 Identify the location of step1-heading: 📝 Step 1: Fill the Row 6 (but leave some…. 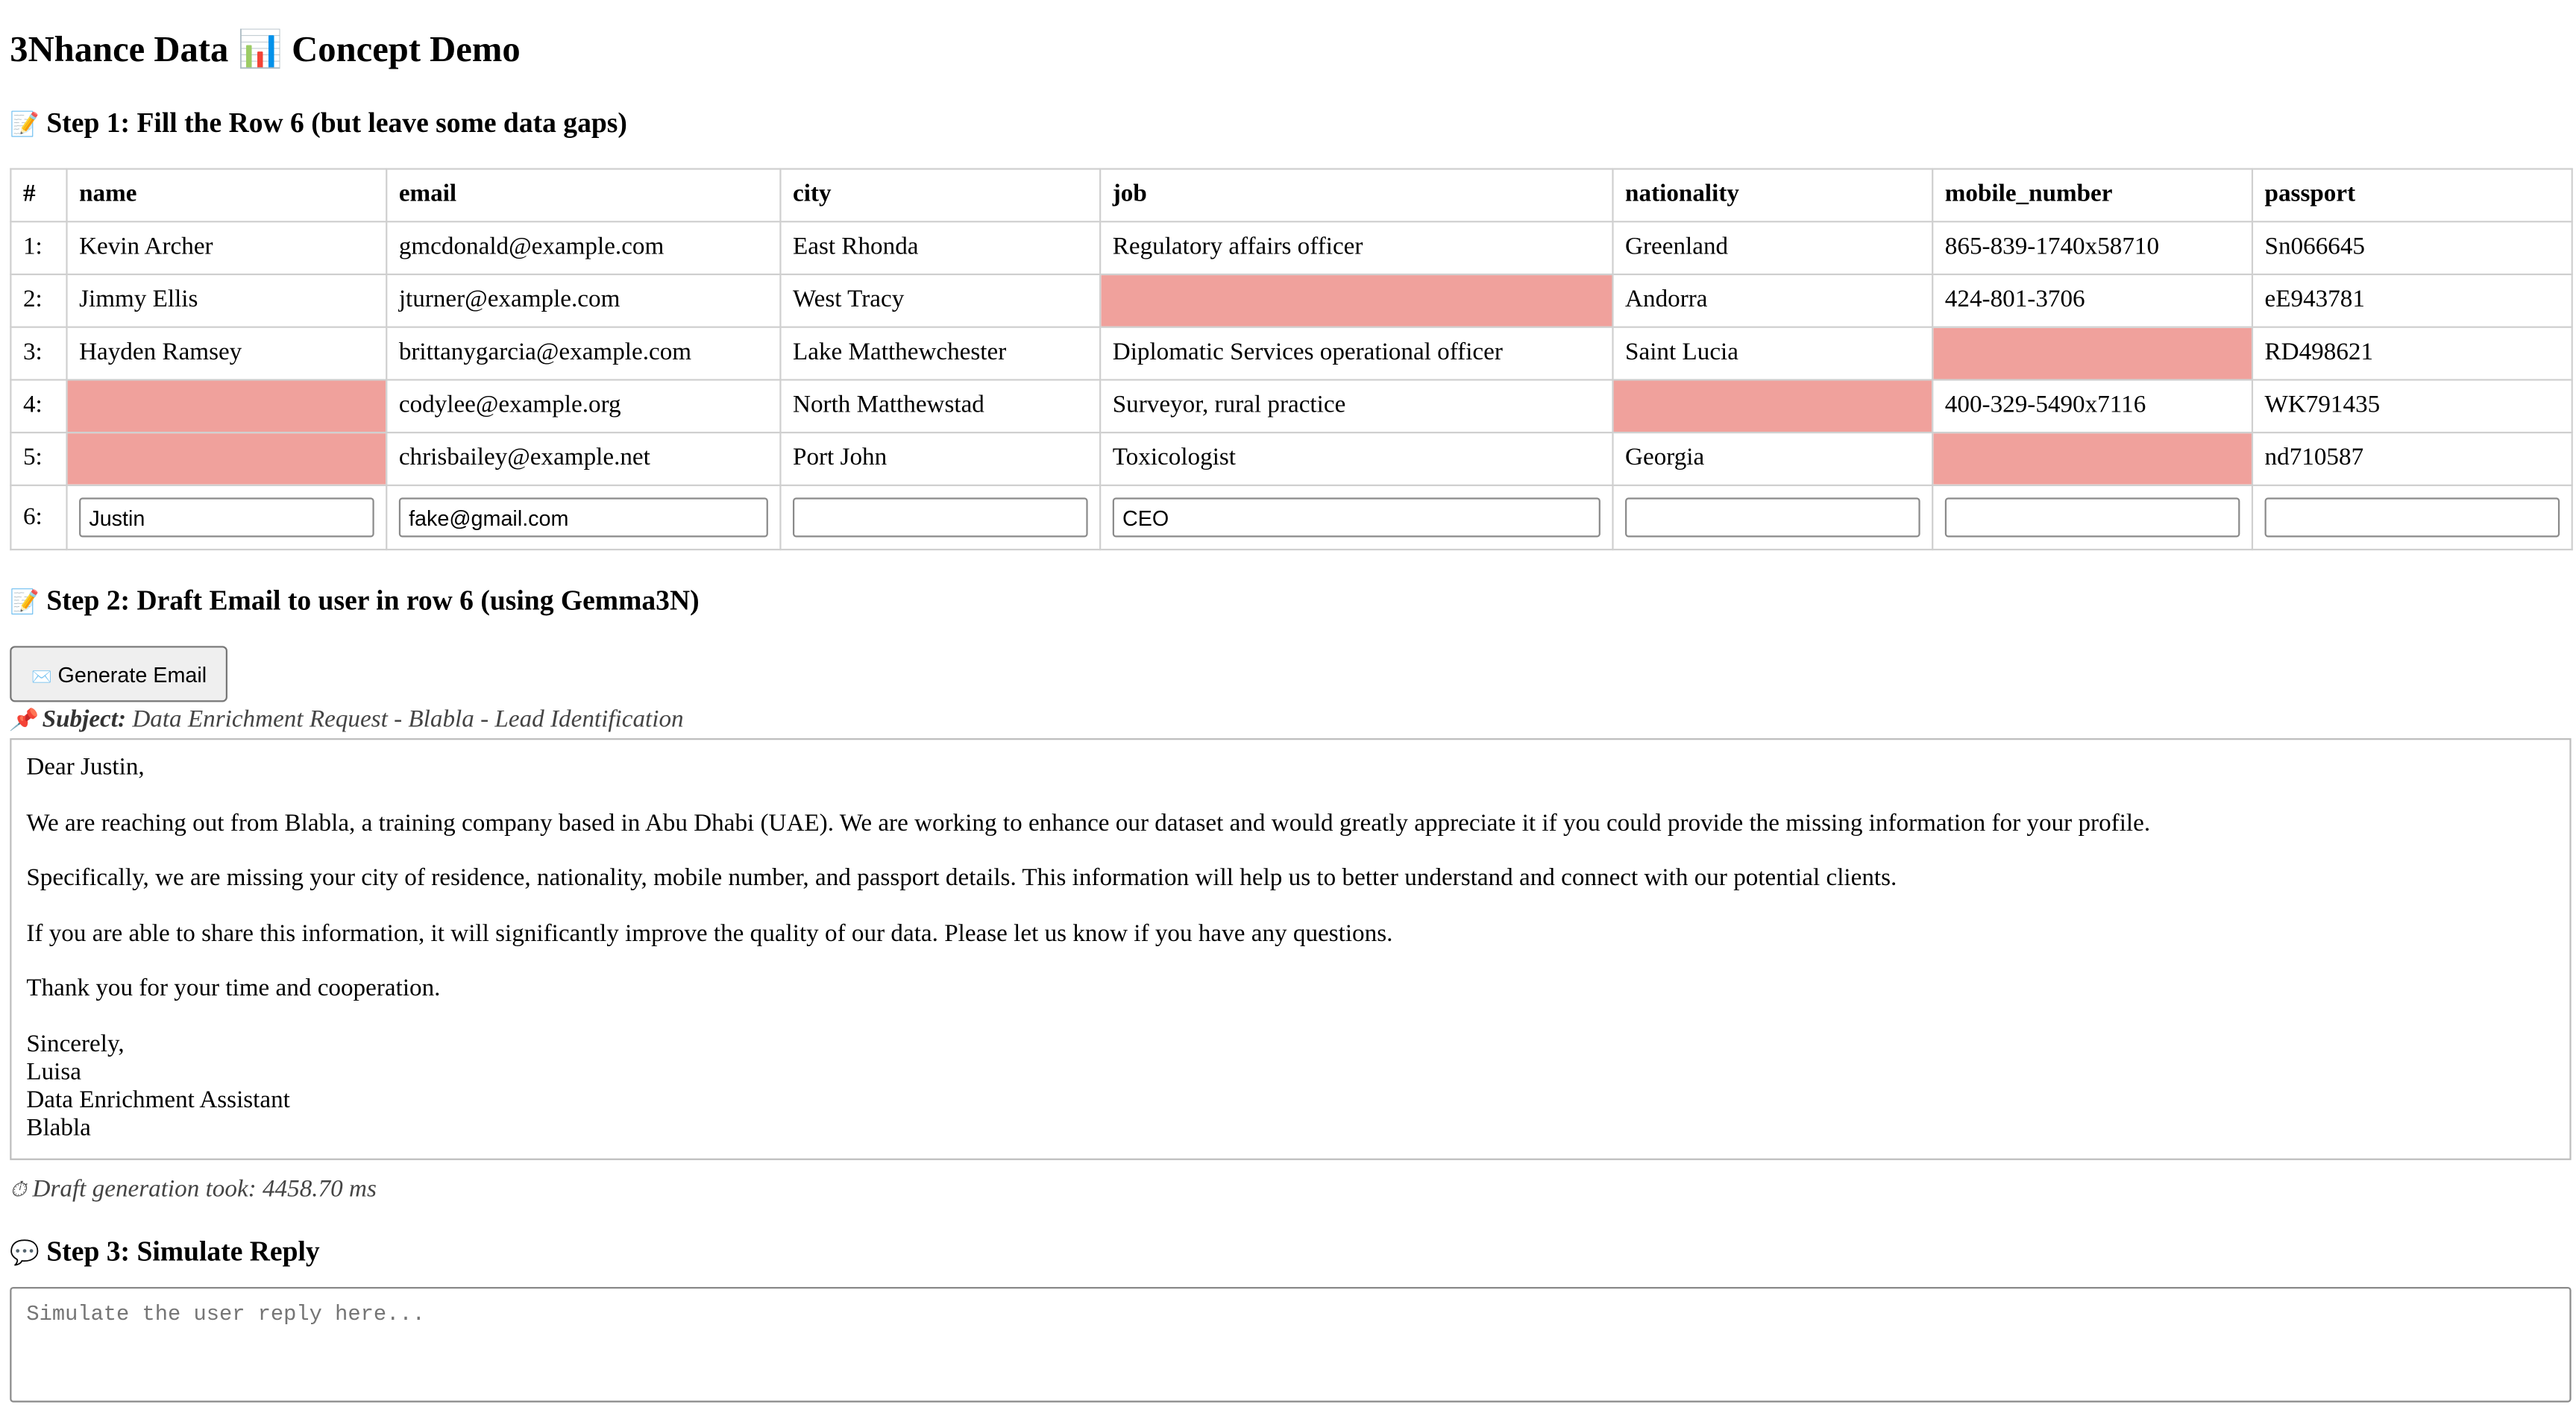
(1293, 121).